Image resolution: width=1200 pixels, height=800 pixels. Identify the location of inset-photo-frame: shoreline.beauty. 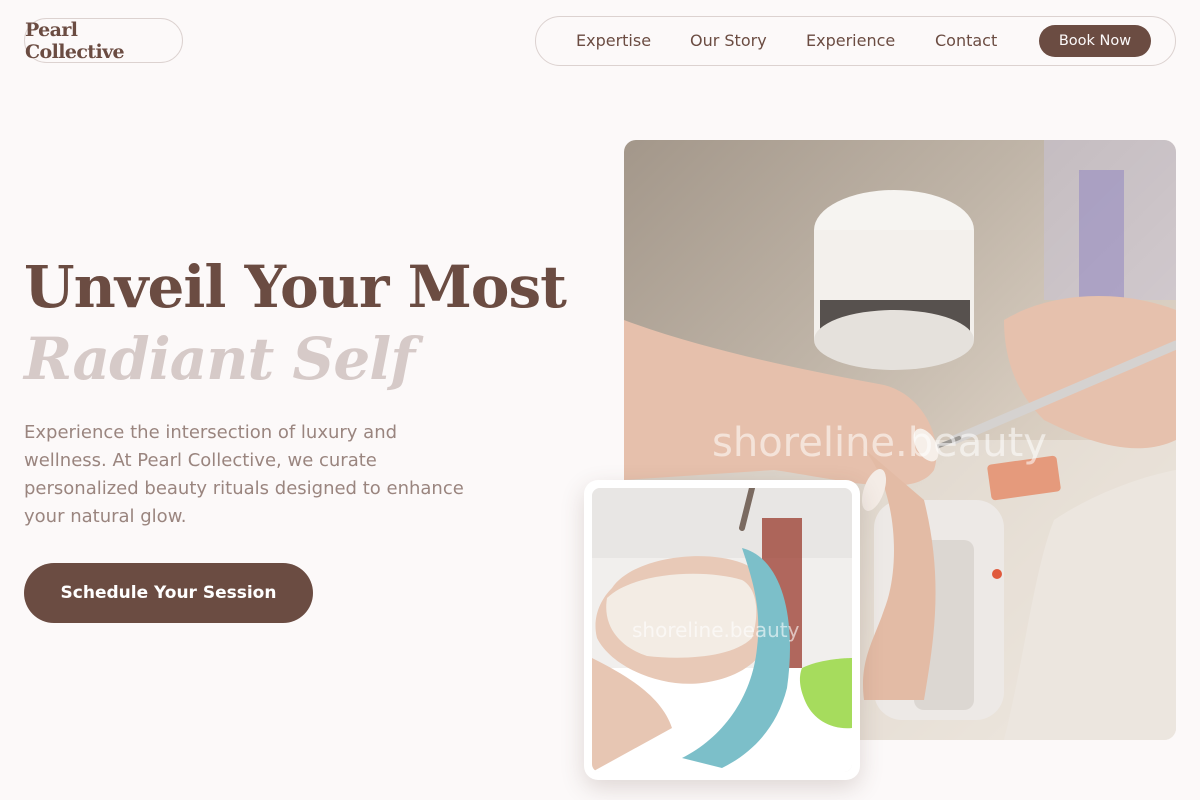
(722, 630).